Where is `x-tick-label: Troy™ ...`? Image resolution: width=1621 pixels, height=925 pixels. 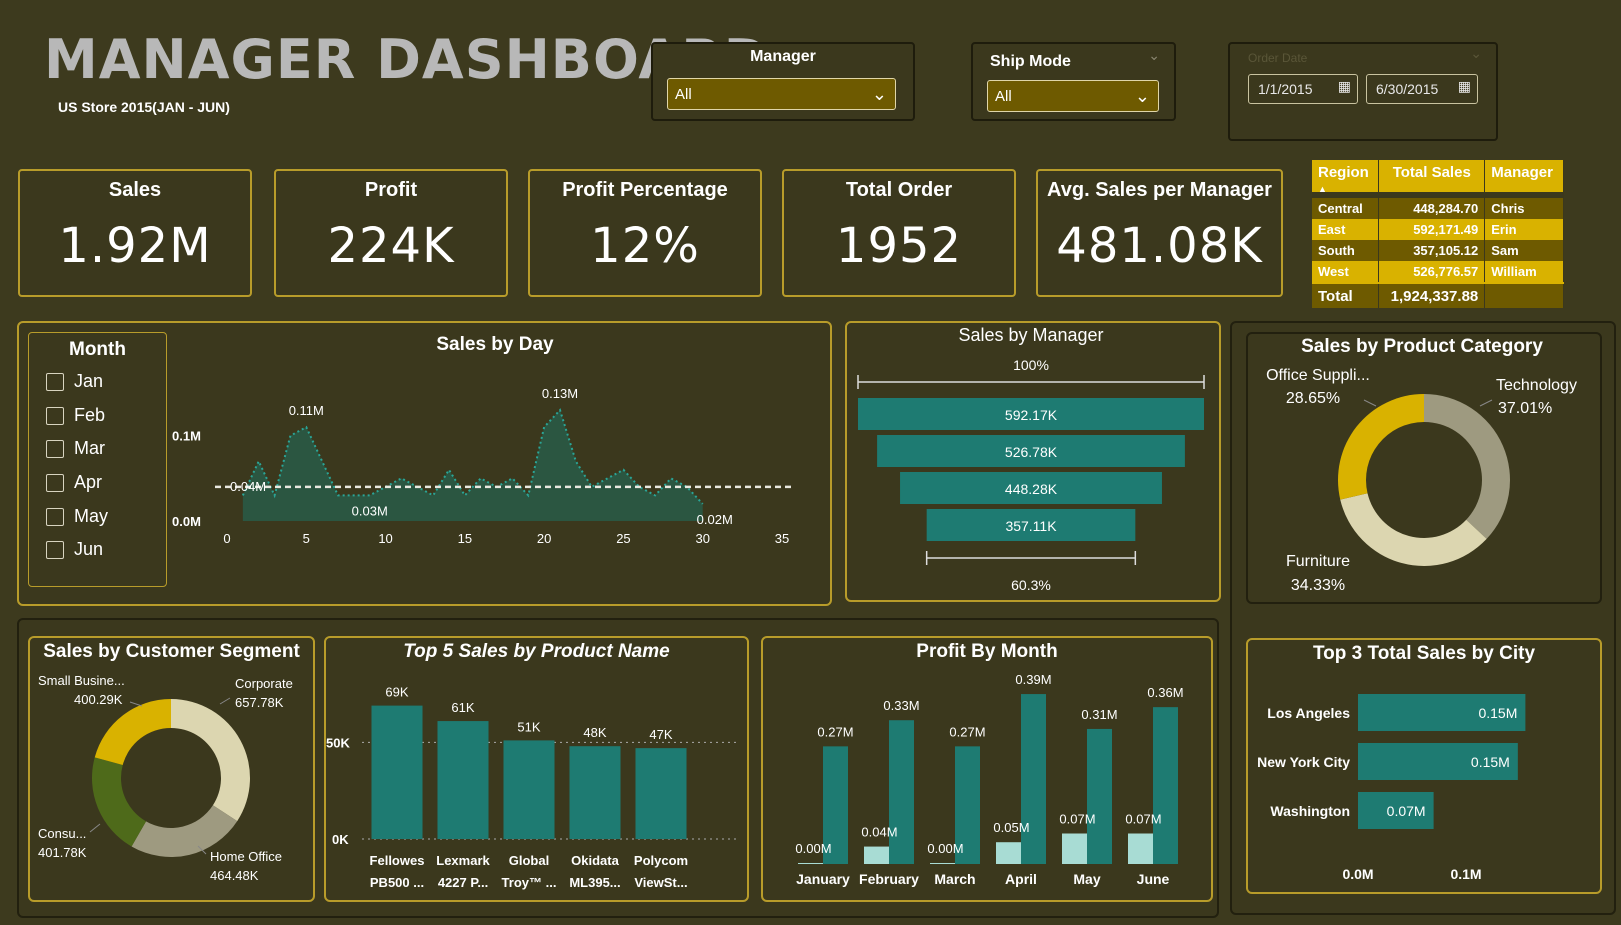 x-tick-label: Troy™ ... is located at coordinates (529, 882).